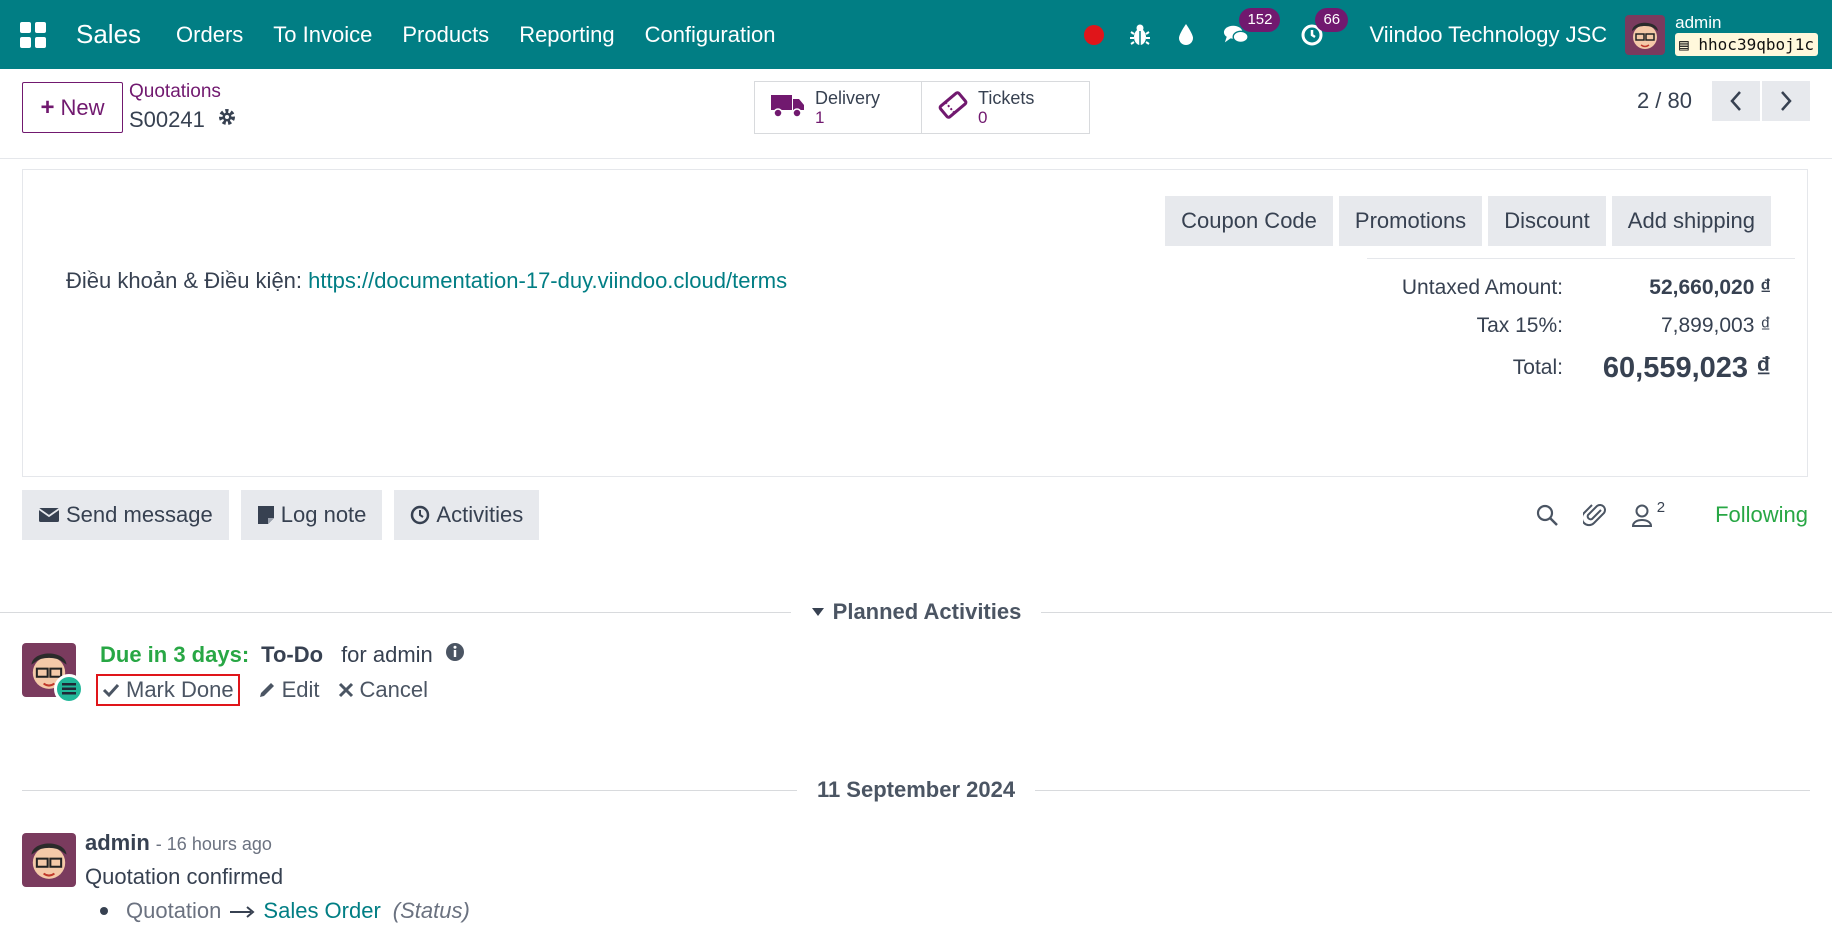 Image resolution: width=1832 pixels, height=932 pixels. I want to click on chevron-left-icon, so click(1735, 101).